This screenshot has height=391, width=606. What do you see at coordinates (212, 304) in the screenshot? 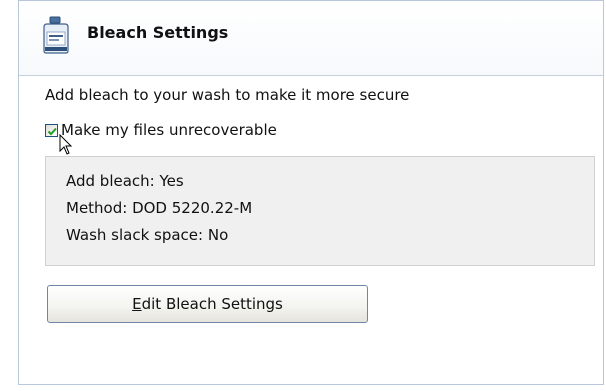
I see `edit-button-label: dit Bleach Settings` at bounding box center [212, 304].